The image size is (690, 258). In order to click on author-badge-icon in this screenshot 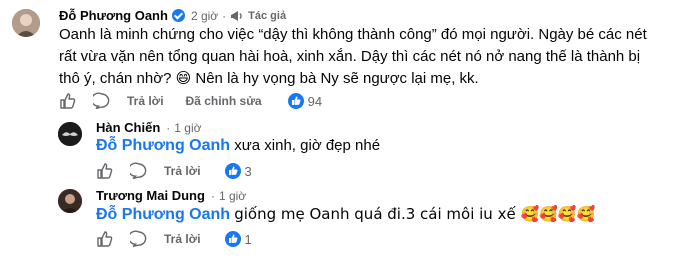, I will do `click(236, 15)`.